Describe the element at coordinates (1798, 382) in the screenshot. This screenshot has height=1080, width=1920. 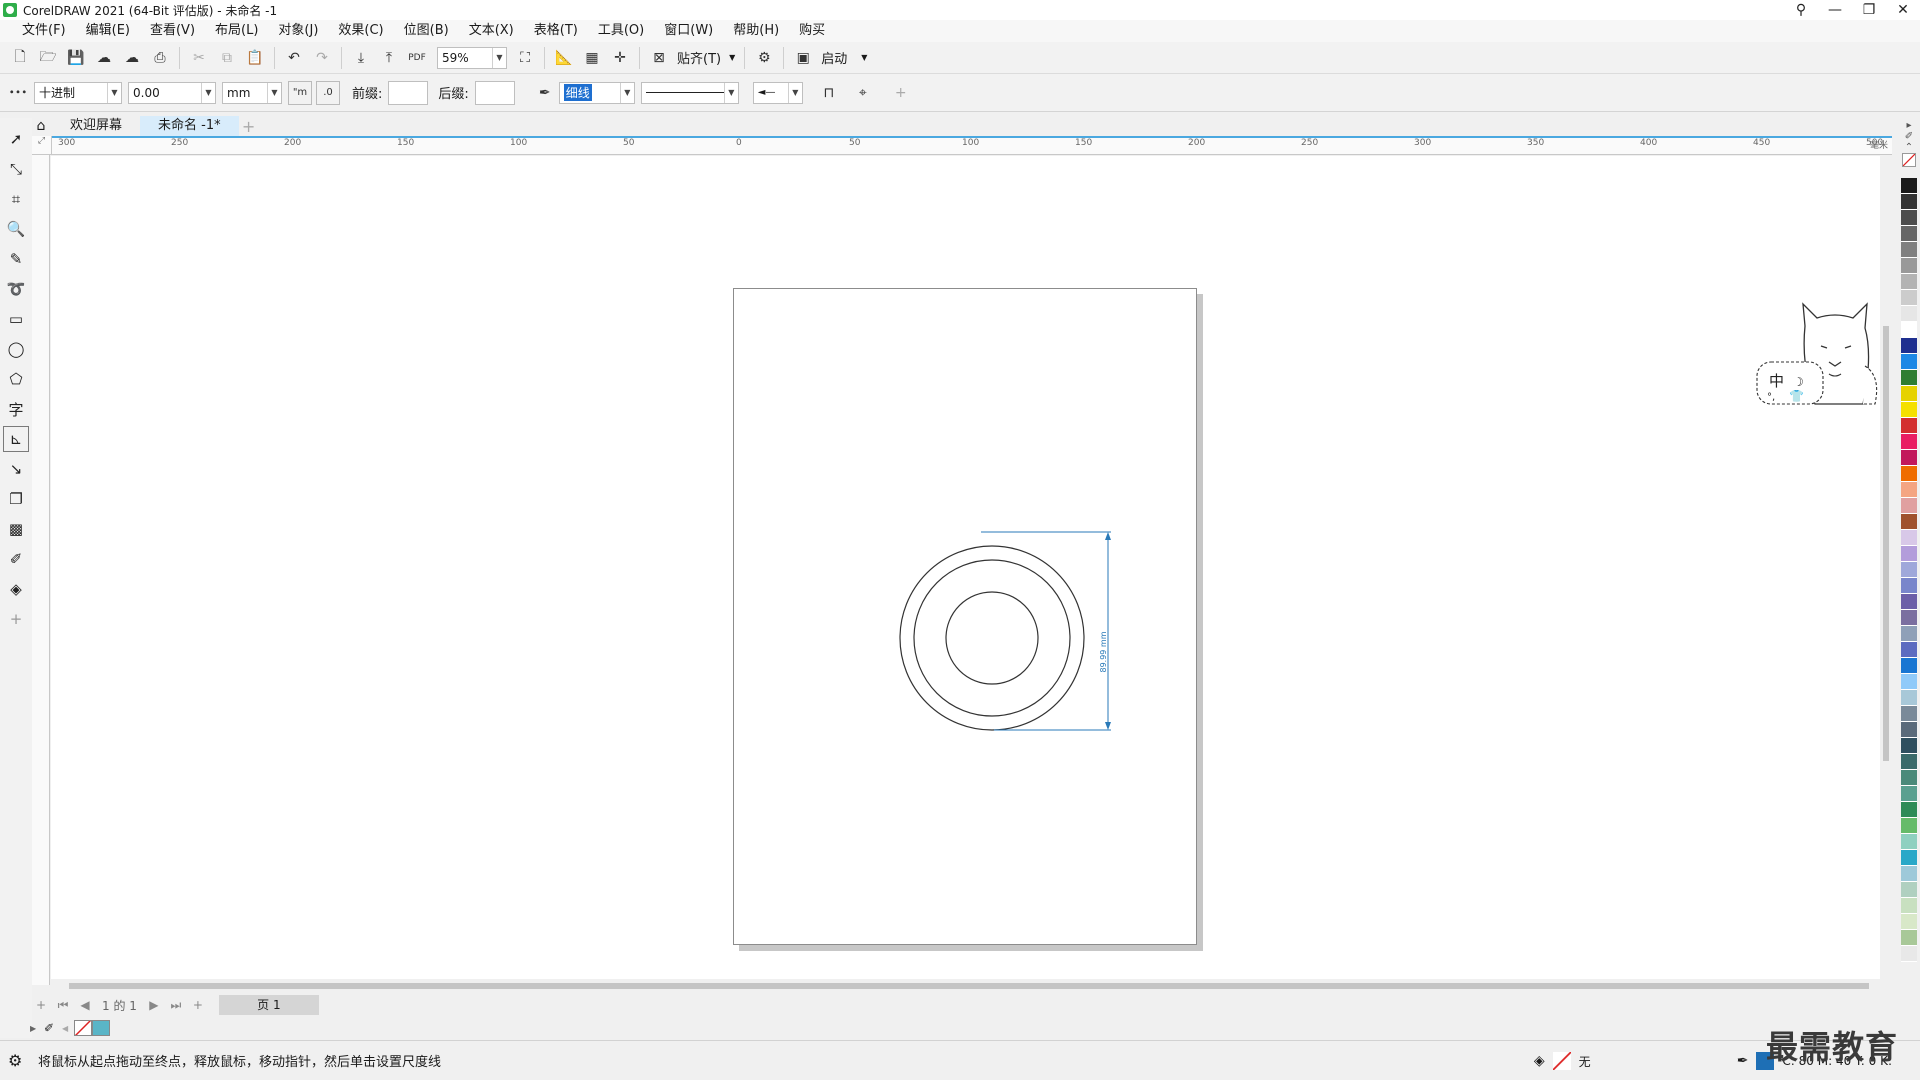
I see `ime-moon-icon: ☽` at that location.